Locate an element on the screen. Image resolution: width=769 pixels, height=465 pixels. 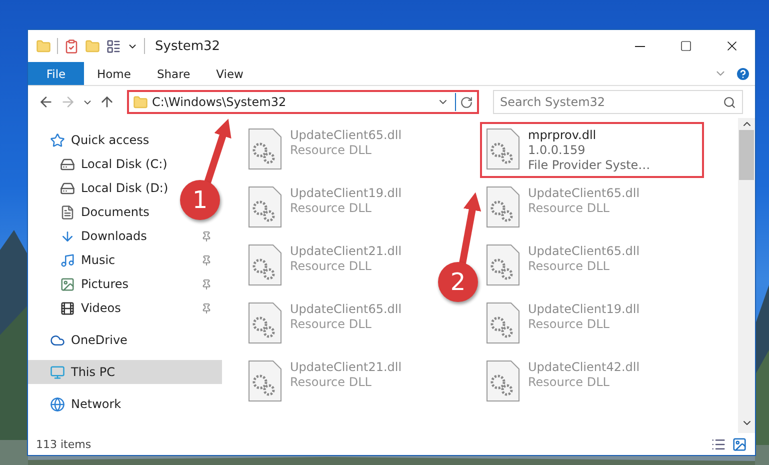
nav-item: Local Disk (D:) is located at coordinates (101, 188).